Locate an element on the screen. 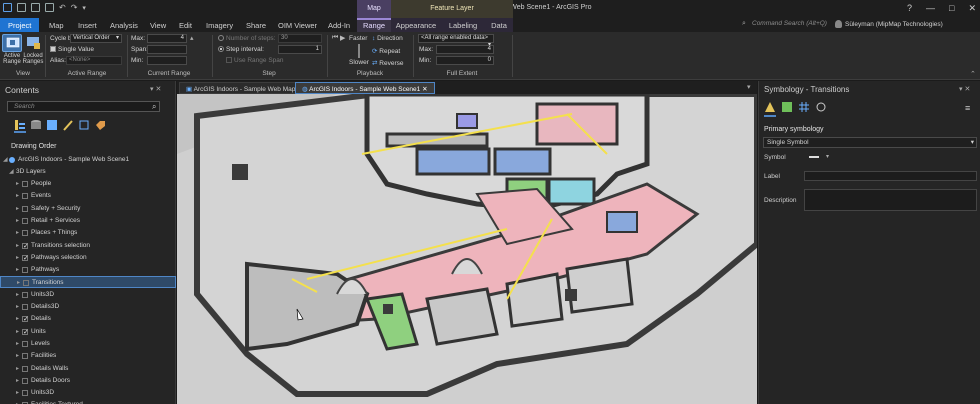 The width and height of the screenshot is (980, 404). repeat-button: ⟳ Repeat is located at coordinates (386, 51).